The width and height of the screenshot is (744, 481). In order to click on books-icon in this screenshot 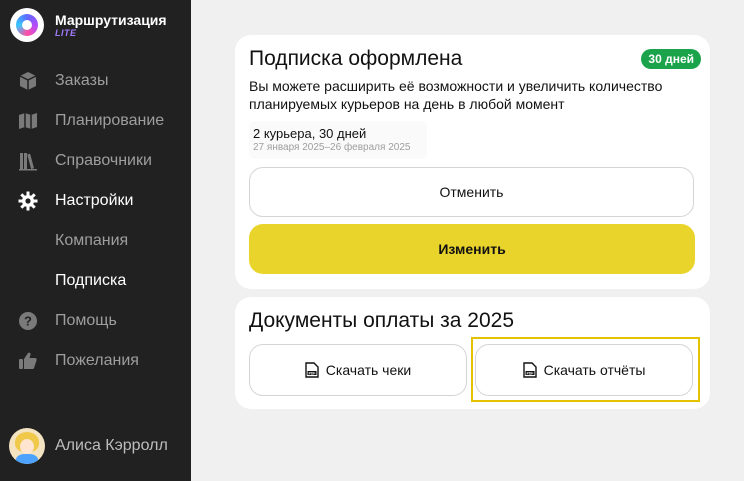, I will do `click(28, 161)`.